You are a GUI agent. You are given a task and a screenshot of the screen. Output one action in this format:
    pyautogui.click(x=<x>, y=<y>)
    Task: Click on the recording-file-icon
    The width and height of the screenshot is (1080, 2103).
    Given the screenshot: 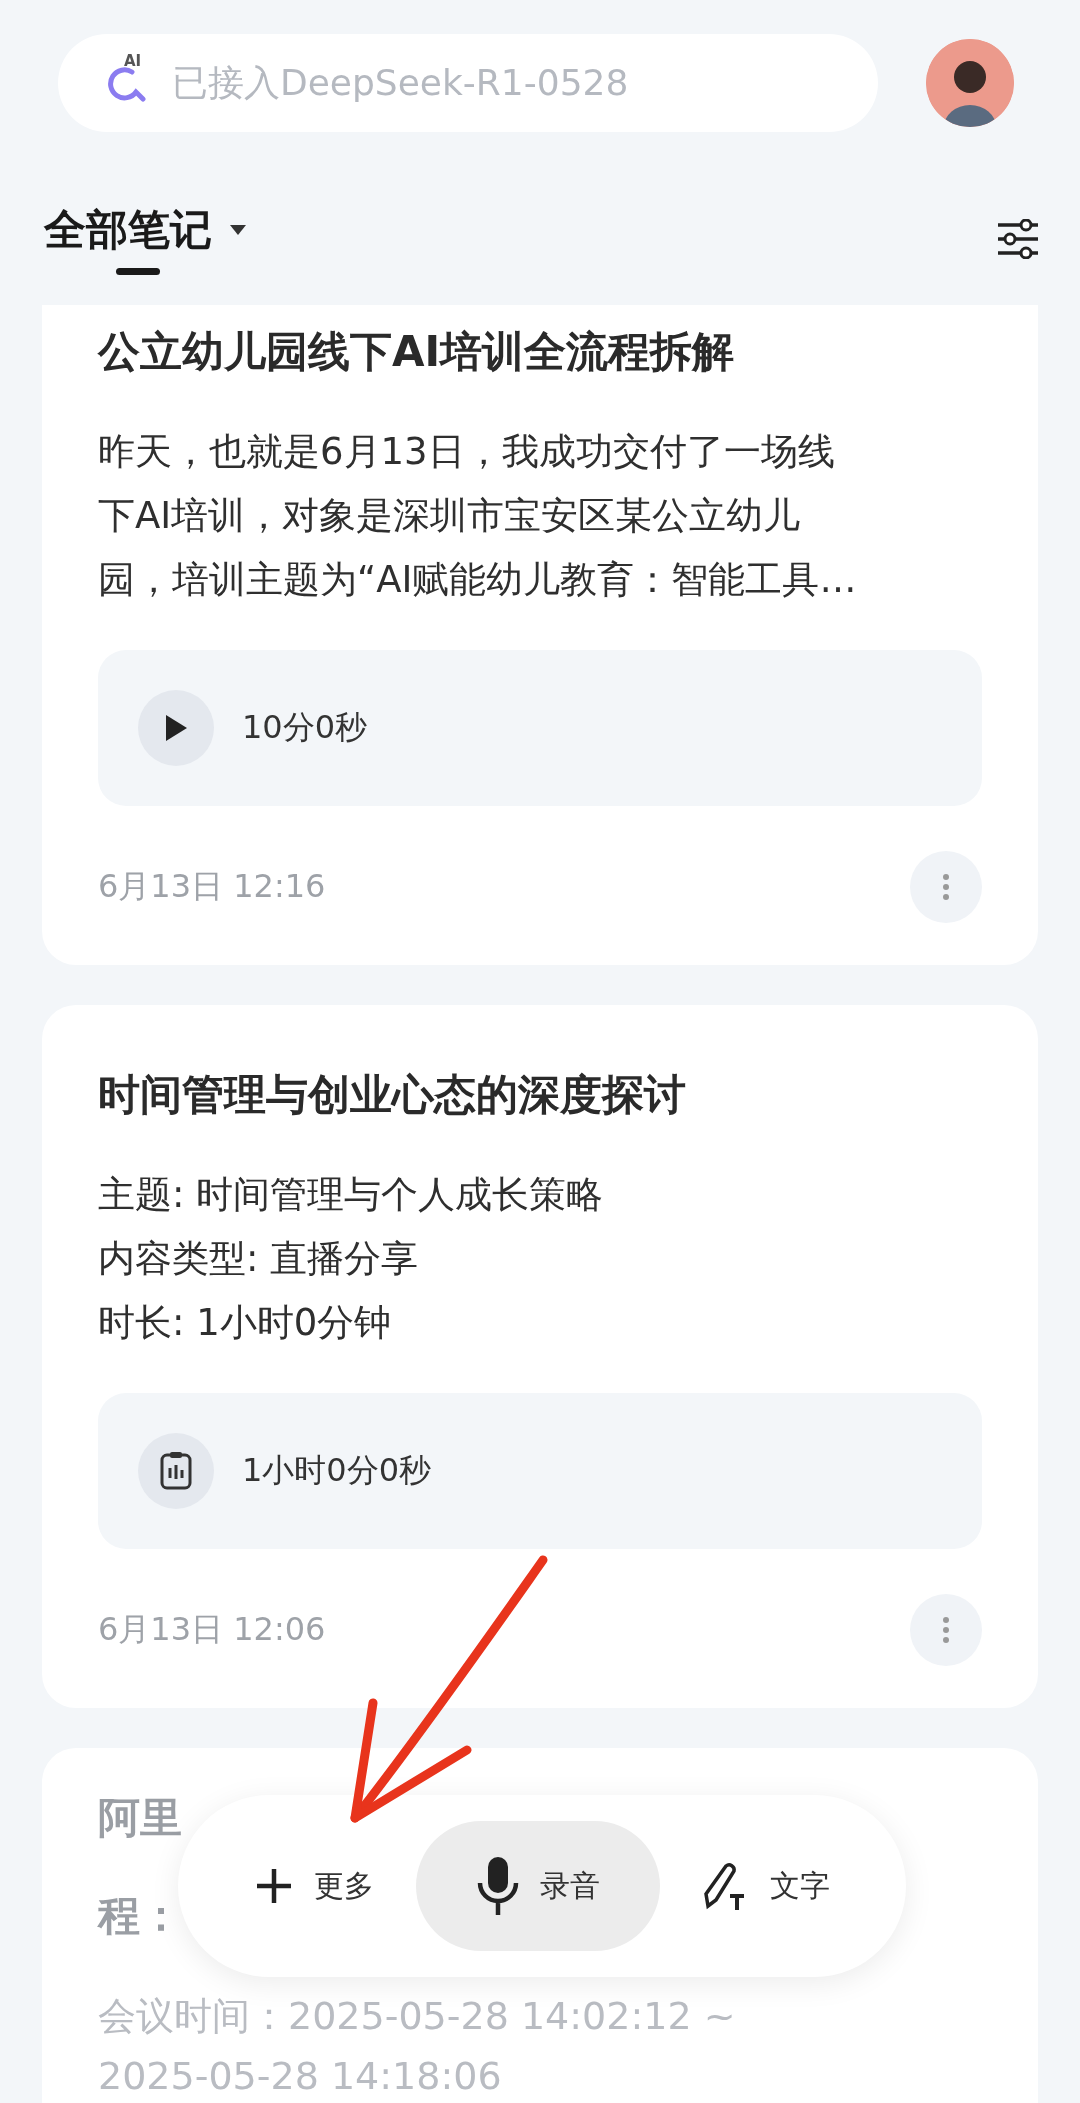 What is the action you would take?
    pyautogui.click(x=176, y=1471)
    